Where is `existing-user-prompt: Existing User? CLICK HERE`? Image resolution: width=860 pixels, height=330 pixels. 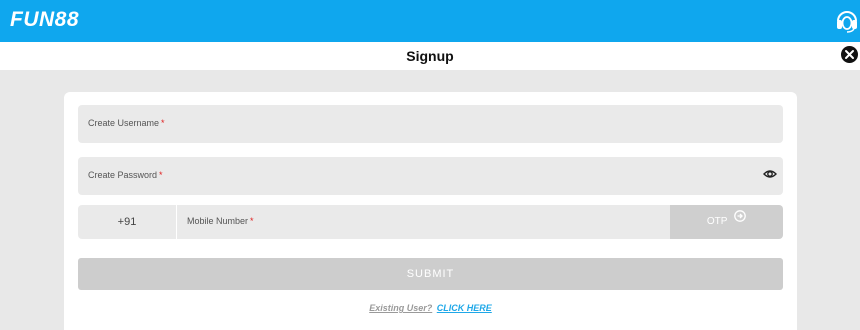 existing-user-prompt: Existing User? CLICK HERE is located at coordinates (430, 308).